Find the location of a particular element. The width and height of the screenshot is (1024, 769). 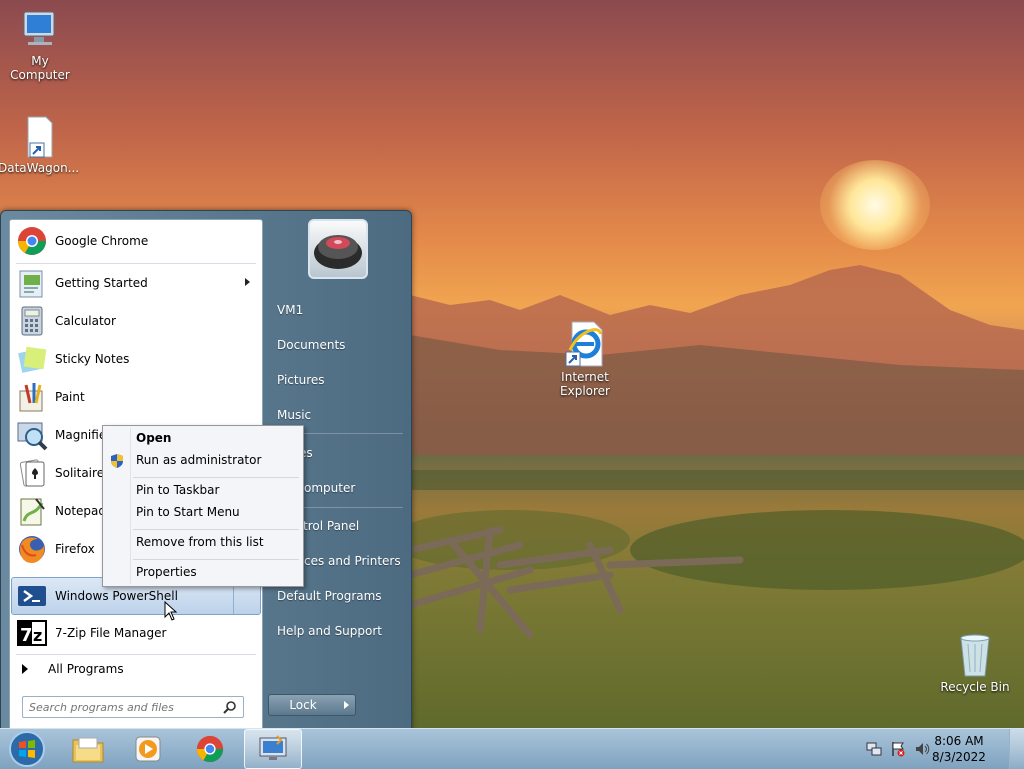

remote-desktop-icon is located at coordinates (273, 747).